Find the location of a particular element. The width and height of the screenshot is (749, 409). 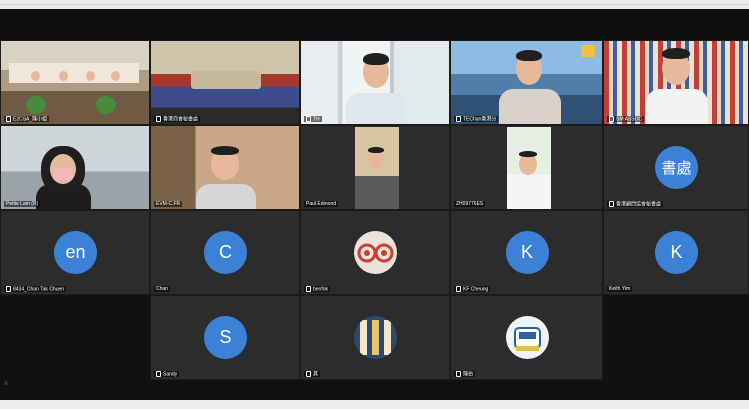

video-tile: benfok is located at coordinates (375, 252).